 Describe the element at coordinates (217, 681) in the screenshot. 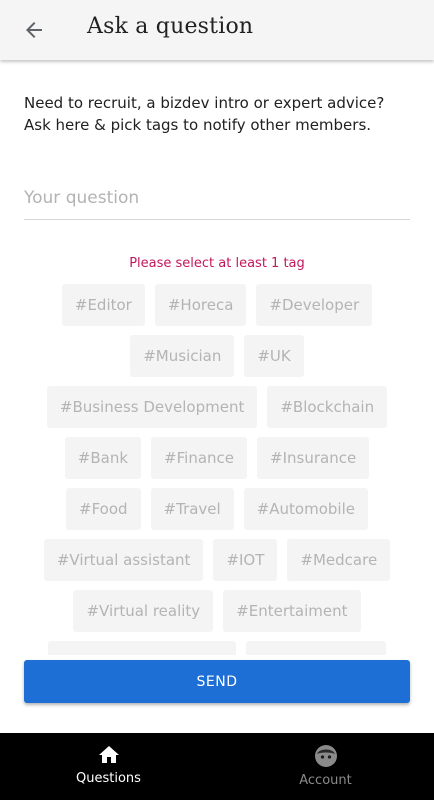

I see `send-button: SEND` at that location.